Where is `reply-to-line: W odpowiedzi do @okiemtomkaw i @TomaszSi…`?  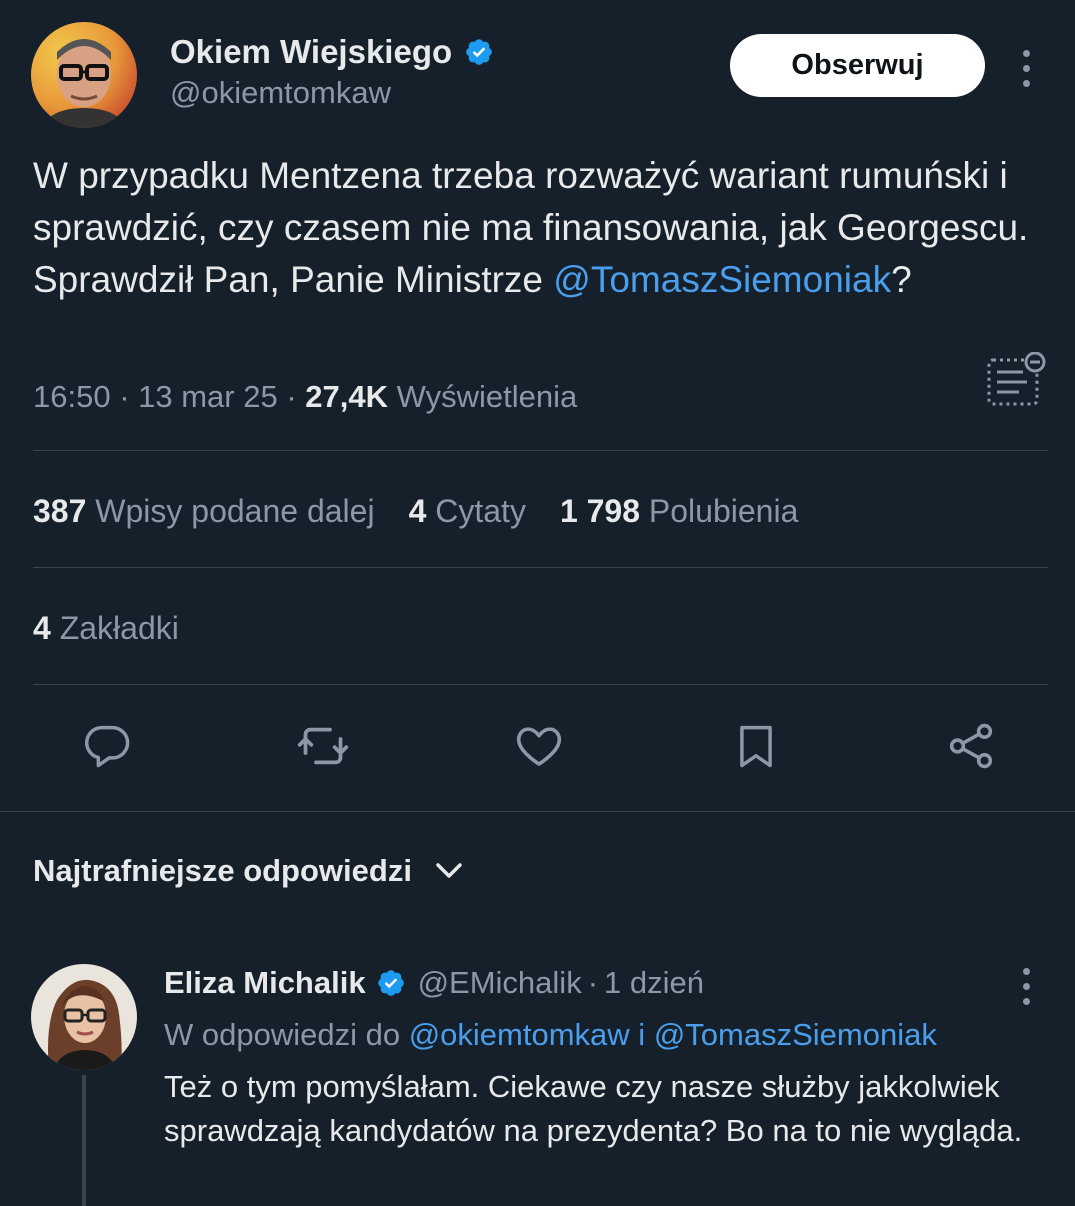
reply-to-line: W odpowiedzi do @okiemtomkaw i @TomaszSi… is located at coordinates (550, 1035).